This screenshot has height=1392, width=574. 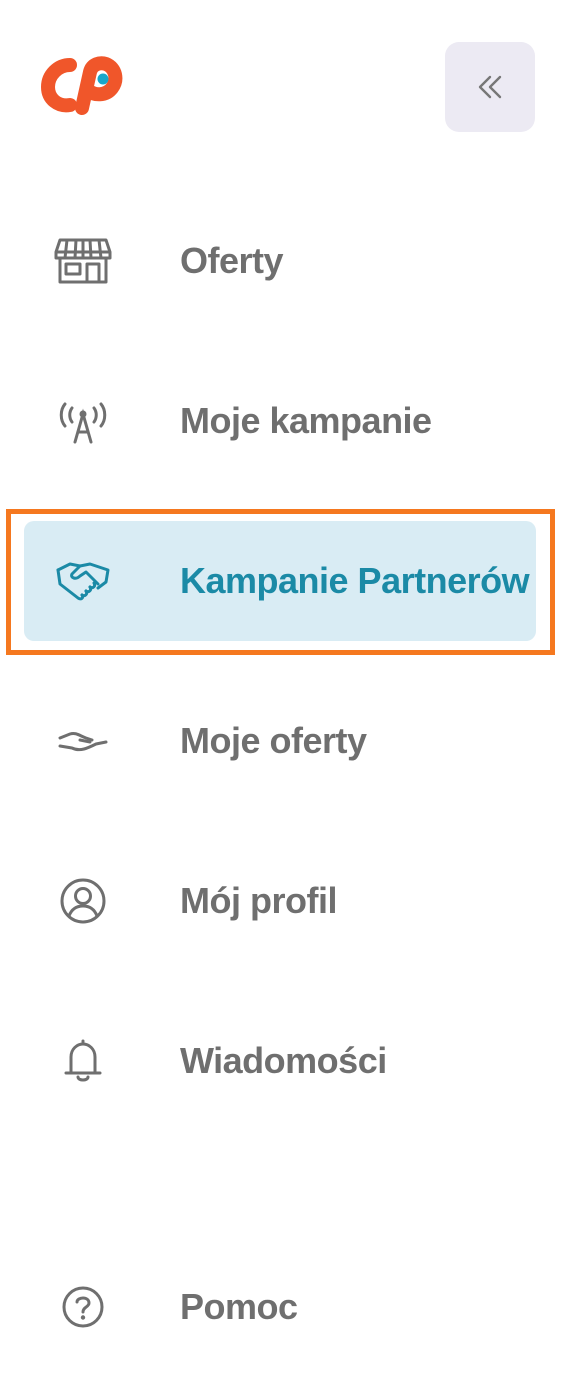 I want to click on nav-item-moje-oferty: Moje oferty, so click(x=280, y=741).